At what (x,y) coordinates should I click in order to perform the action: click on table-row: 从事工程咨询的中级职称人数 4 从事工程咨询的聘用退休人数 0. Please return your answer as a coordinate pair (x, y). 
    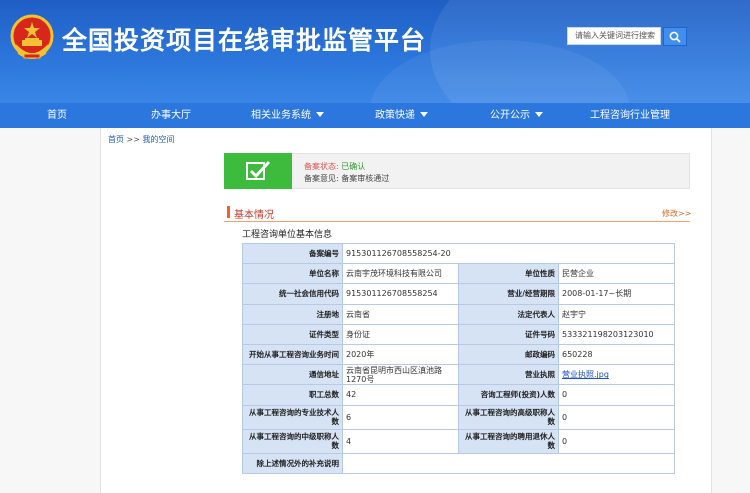
    Looking at the image, I should click on (459, 441).